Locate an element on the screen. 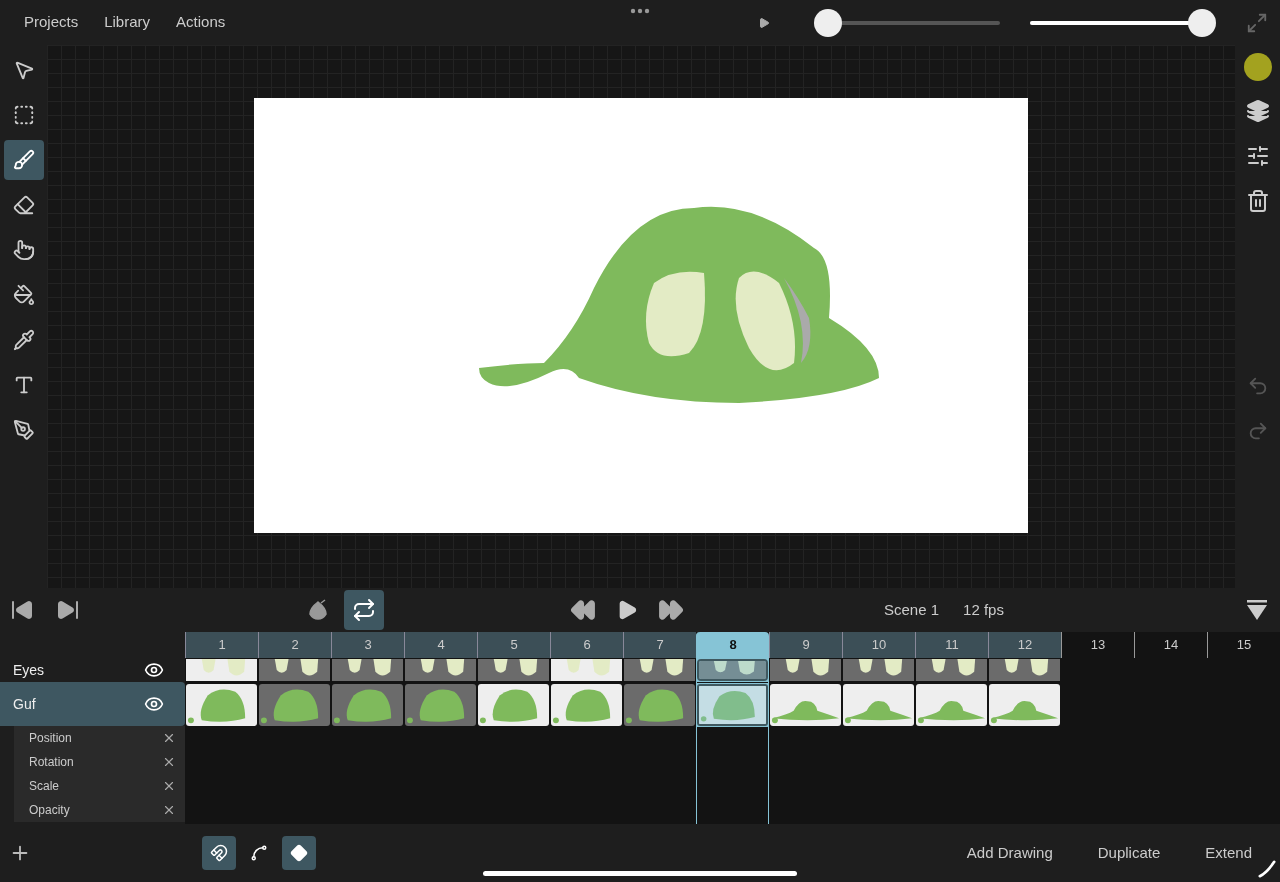 The height and width of the screenshot is (882, 1280). frame-number: 9 is located at coordinates (805, 645).